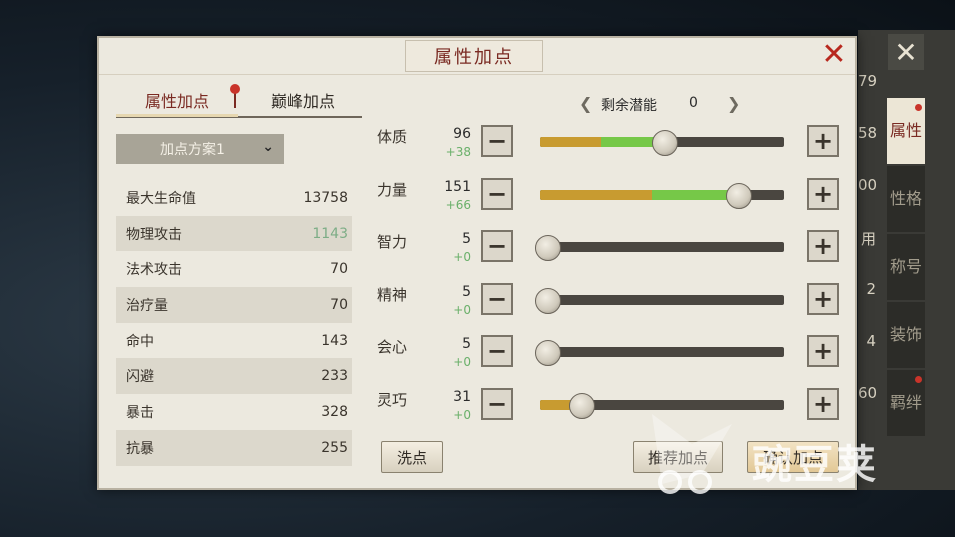  Describe the element at coordinates (339, 304) in the screenshot. I see `stat-value: 70` at that location.